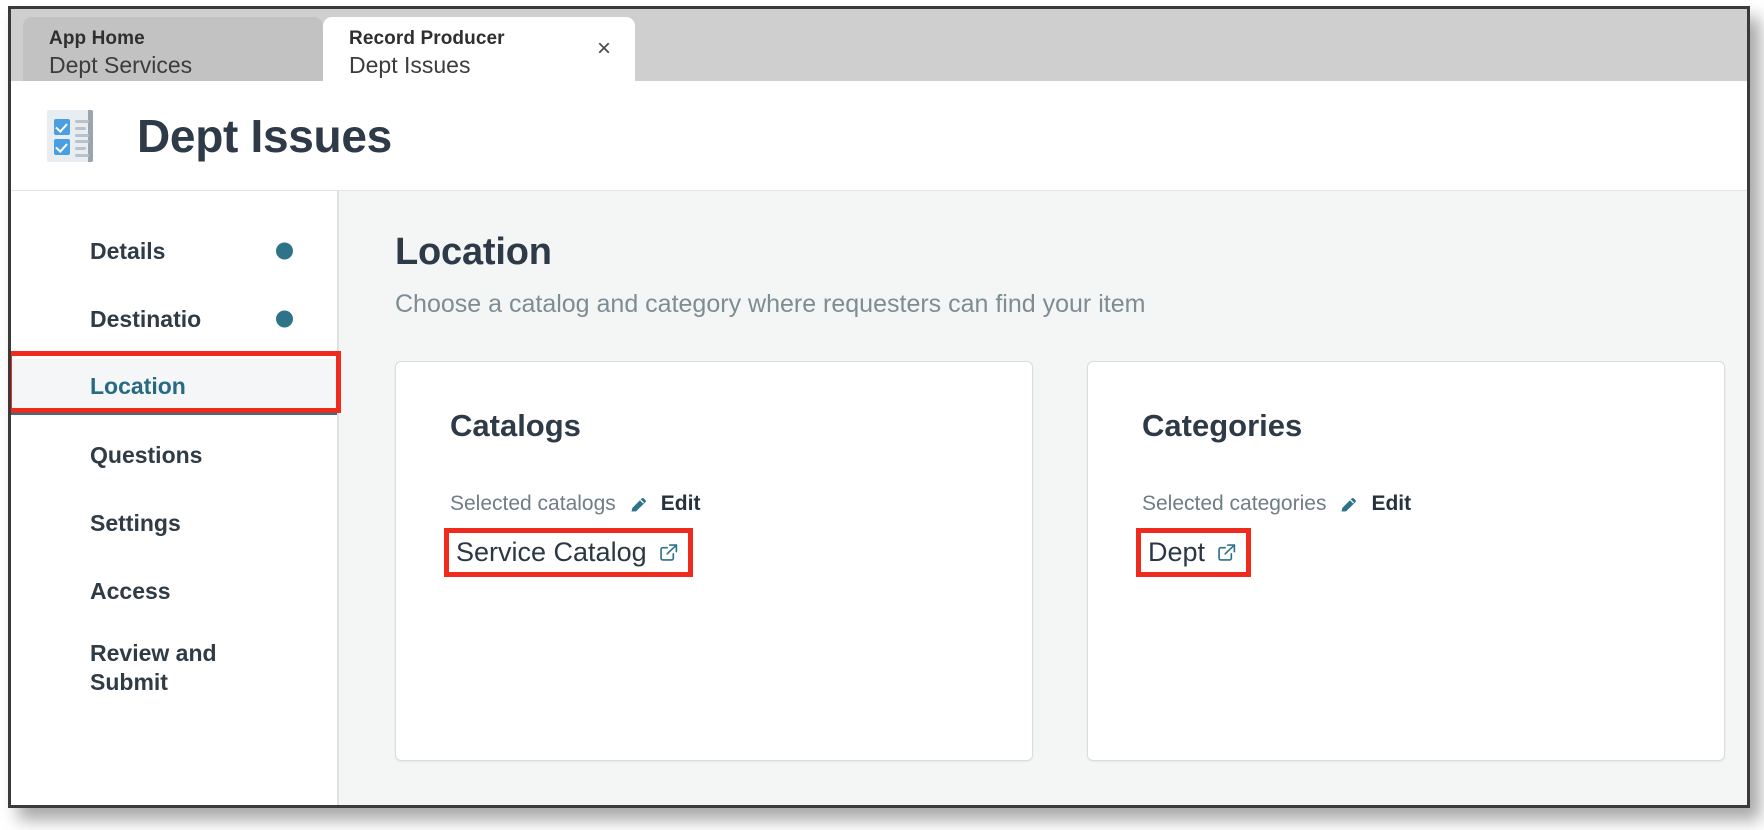 Image resolution: width=1764 pixels, height=830 pixels. I want to click on sidebar-item-label: Questions, so click(146, 454).